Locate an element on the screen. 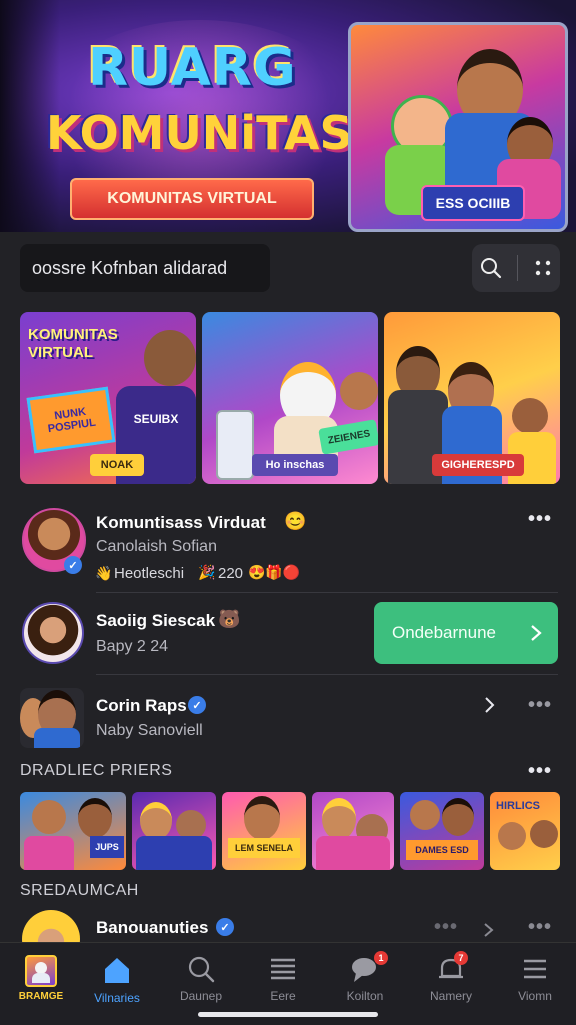 This screenshot has width=576, height=1025. nav-label: Daunep is located at coordinates (201, 996).